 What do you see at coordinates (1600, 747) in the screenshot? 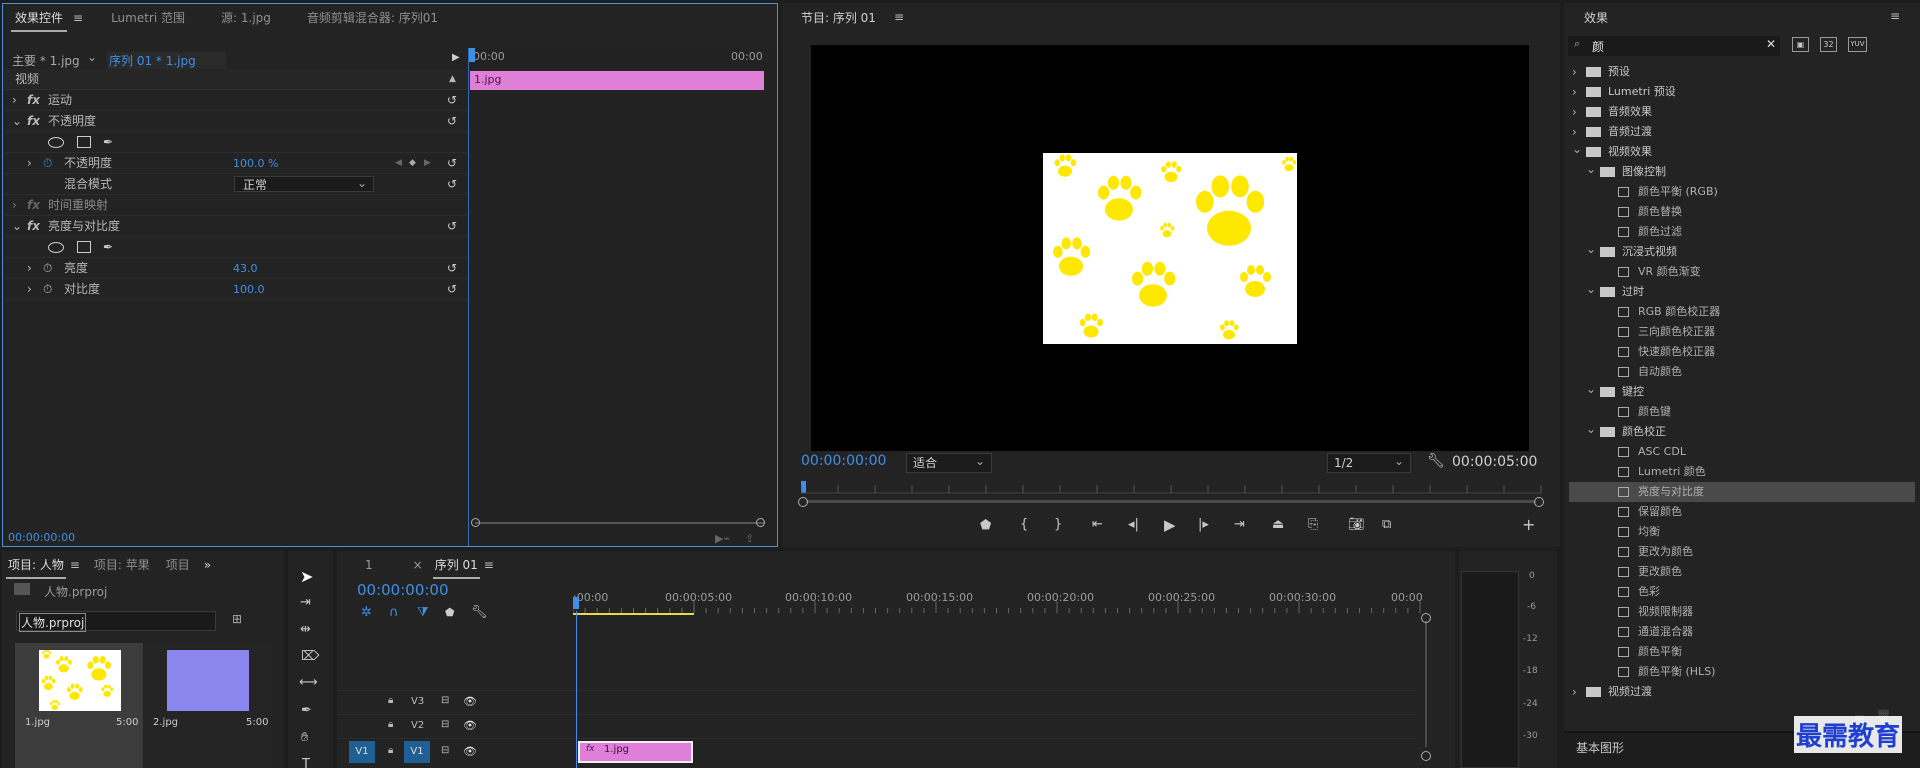
I see `essential-graphics-title: 基本图形` at bounding box center [1600, 747].